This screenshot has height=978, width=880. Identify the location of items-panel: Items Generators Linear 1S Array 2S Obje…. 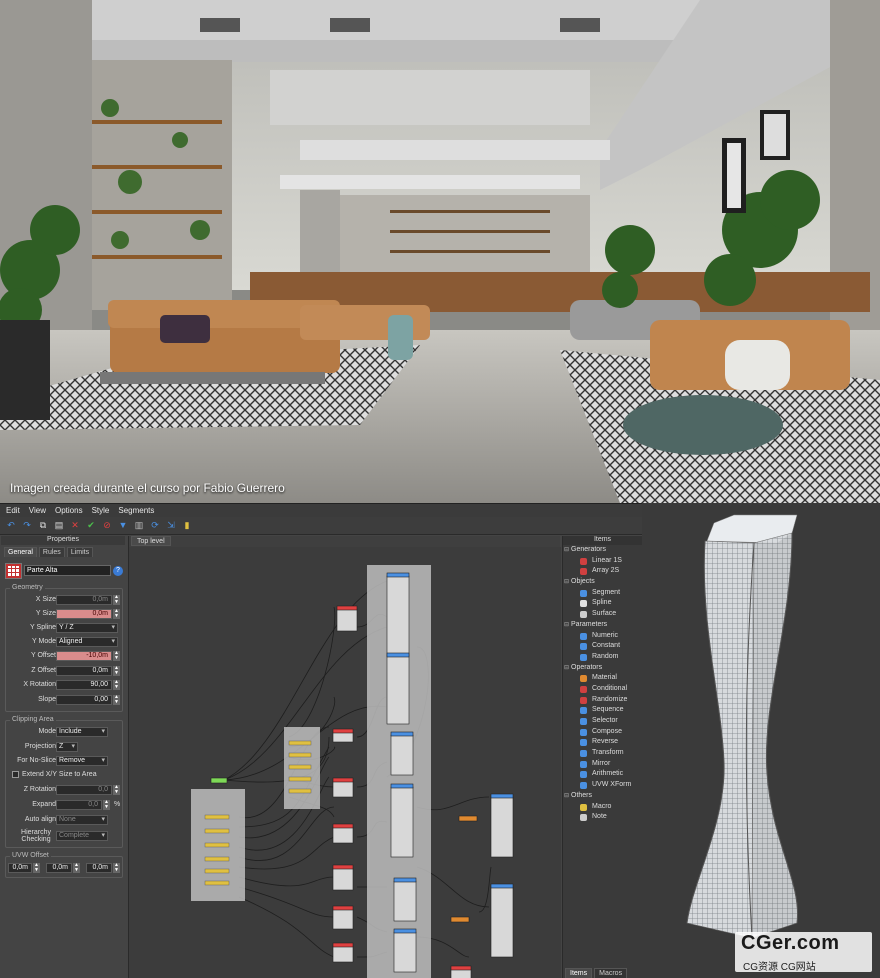
(602, 757).